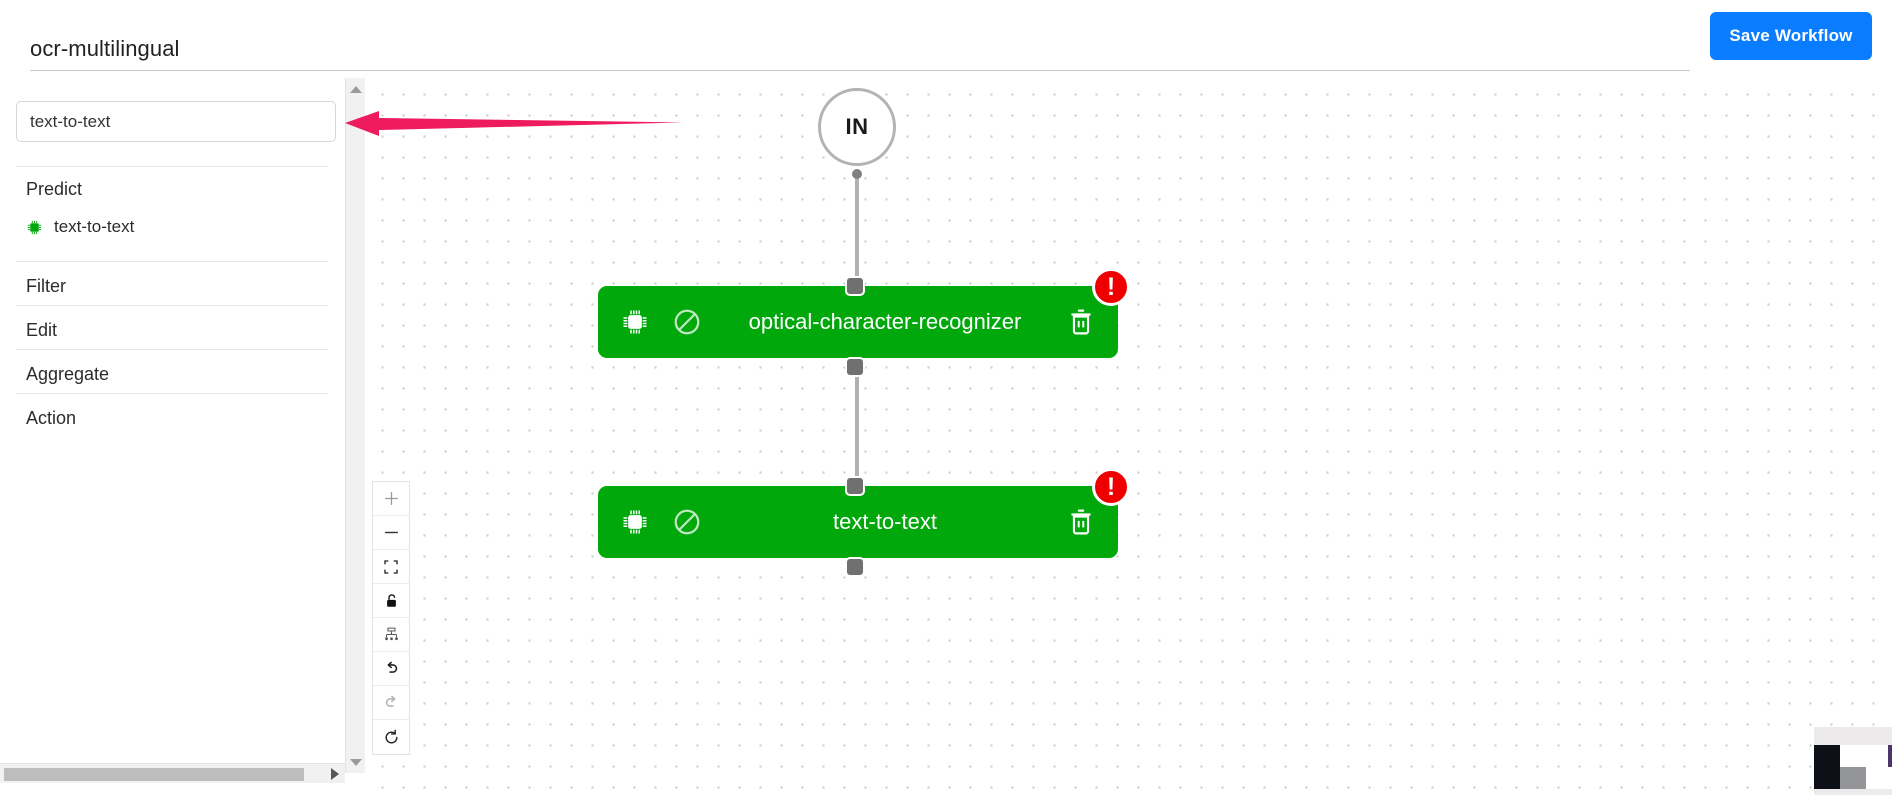 Image resolution: width=1892 pixels, height=795 pixels. I want to click on sidebar-group-edit: Edit, so click(41, 330).